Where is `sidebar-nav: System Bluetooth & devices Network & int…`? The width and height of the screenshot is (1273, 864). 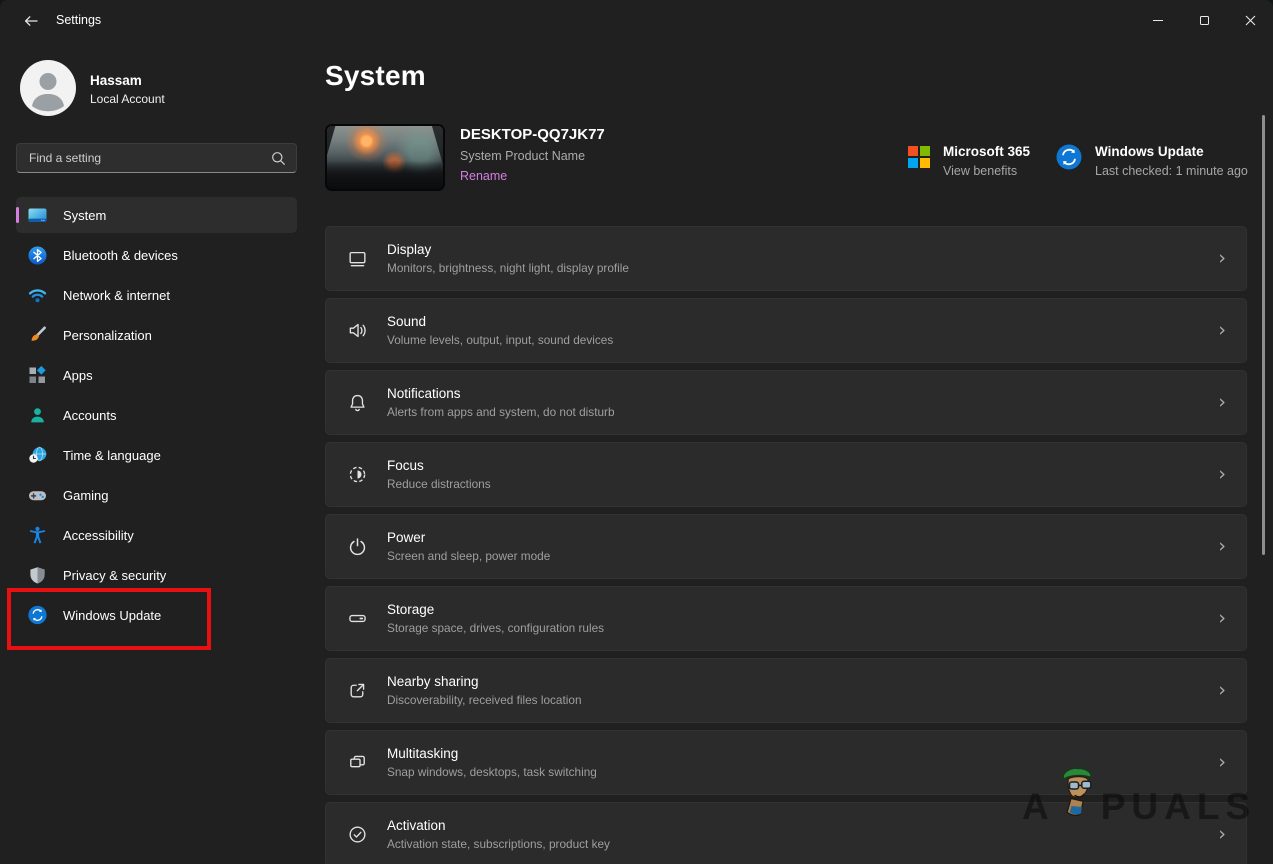 sidebar-nav: System Bluetooth & devices Network & int… is located at coordinates (156, 417).